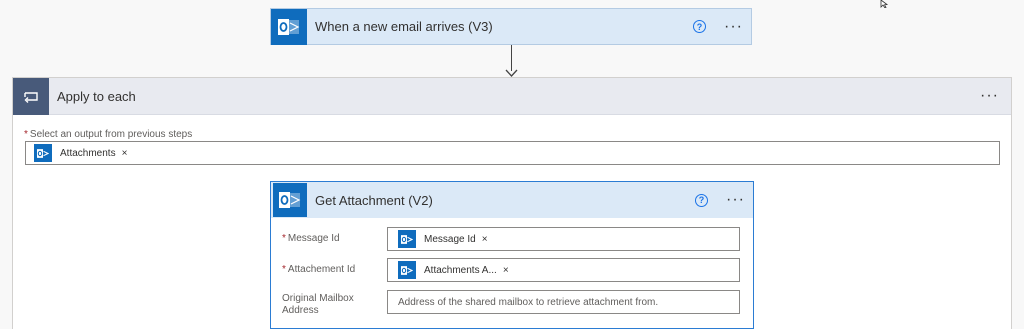 This screenshot has height=329, width=1024. Describe the element at coordinates (96, 96) in the screenshot. I see `apply-to-each-title: Apply to each` at that location.